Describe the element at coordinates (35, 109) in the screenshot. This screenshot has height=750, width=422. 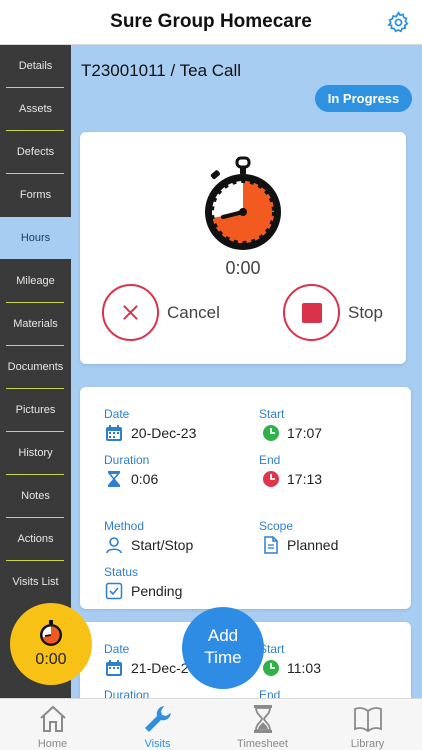
I see `sidebar-item-assets: Assets` at that location.